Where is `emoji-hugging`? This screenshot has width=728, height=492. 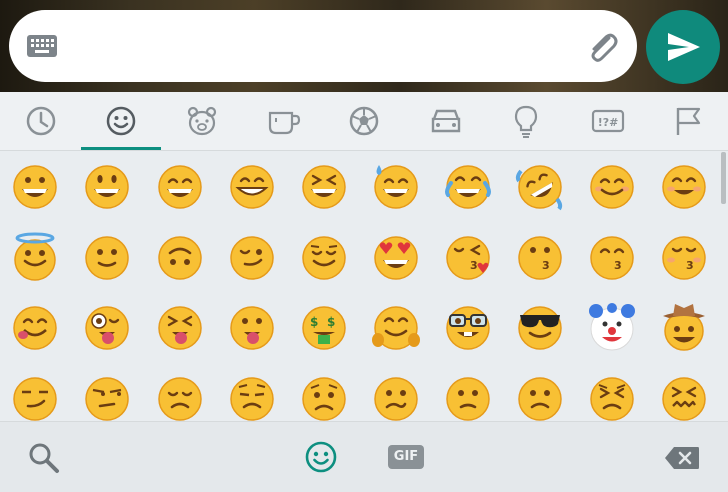 emoji-hugging is located at coordinates (396, 327).